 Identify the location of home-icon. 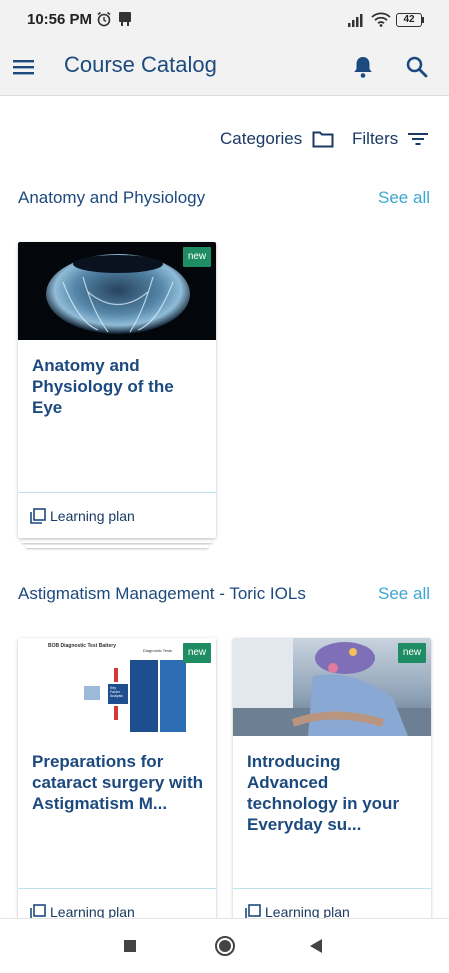
(225, 946).